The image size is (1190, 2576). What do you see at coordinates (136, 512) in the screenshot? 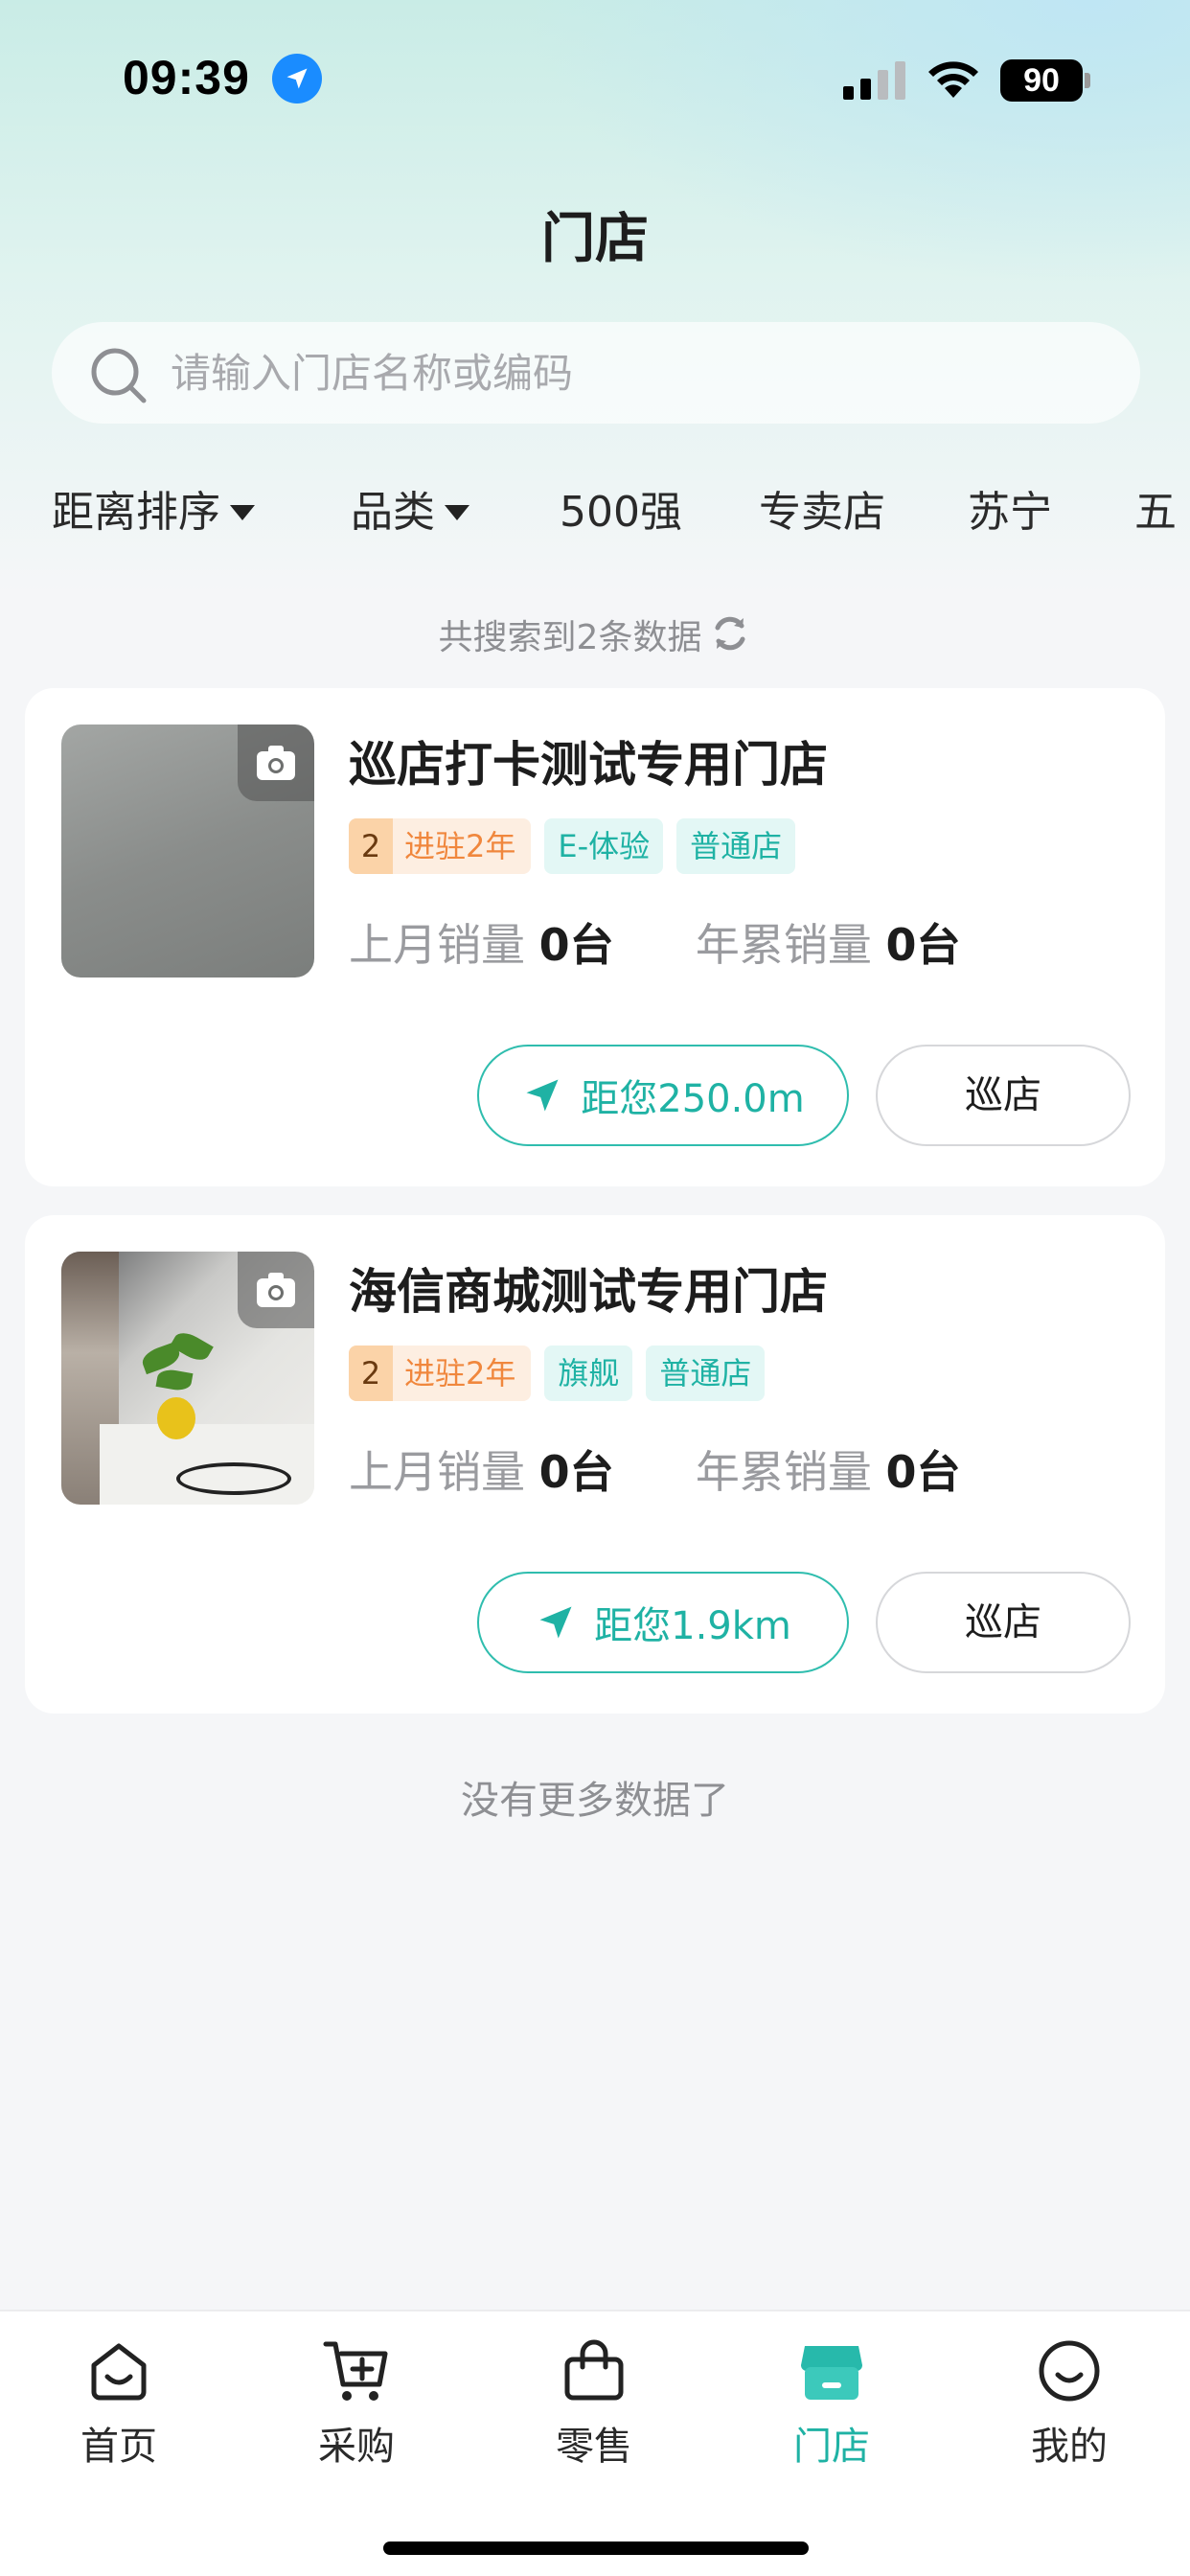
I see `filter-label: 距离排序` at bounding box center [136, 512].